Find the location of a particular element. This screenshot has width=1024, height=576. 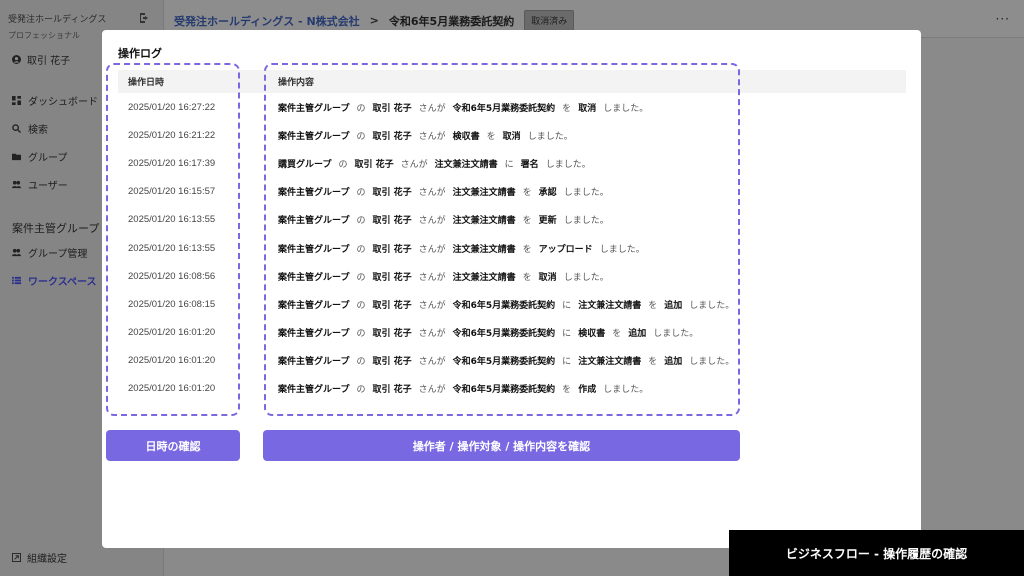

folder-icon is located at coordinates (16, 156).